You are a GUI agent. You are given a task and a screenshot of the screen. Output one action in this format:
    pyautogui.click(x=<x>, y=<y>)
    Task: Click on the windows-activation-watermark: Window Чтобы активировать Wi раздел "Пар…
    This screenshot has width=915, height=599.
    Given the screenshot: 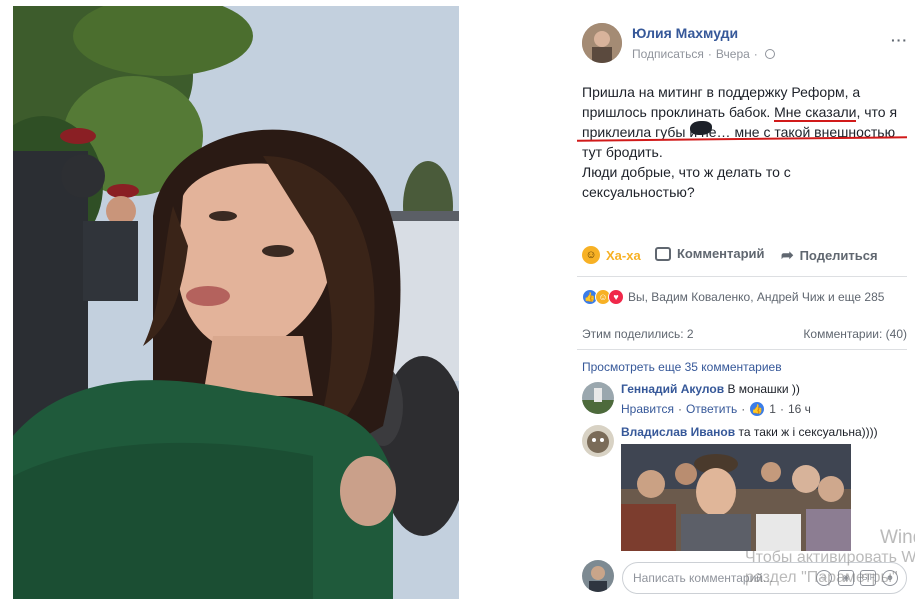 What is the action you would take?
    pyautogui.click(x=830, y=558)
    